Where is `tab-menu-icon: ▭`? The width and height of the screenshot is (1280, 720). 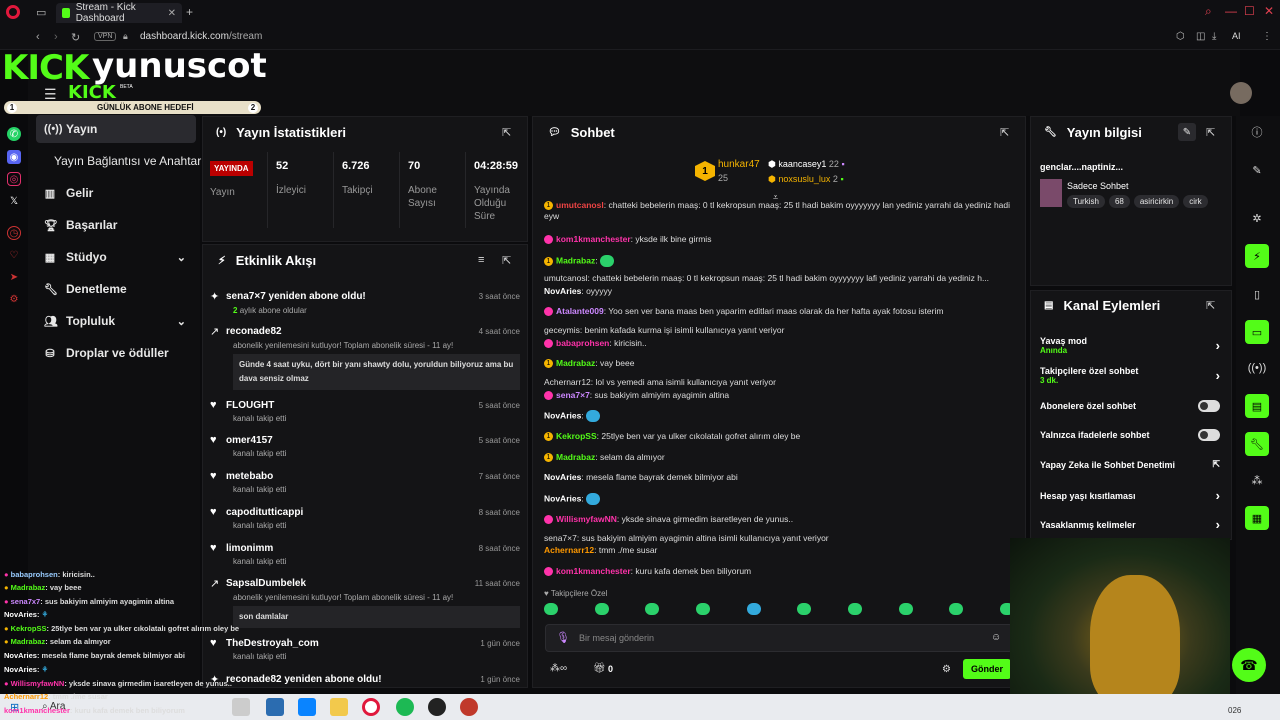
tab-menu-icon: ▭ is located at coordinates (41, 12).